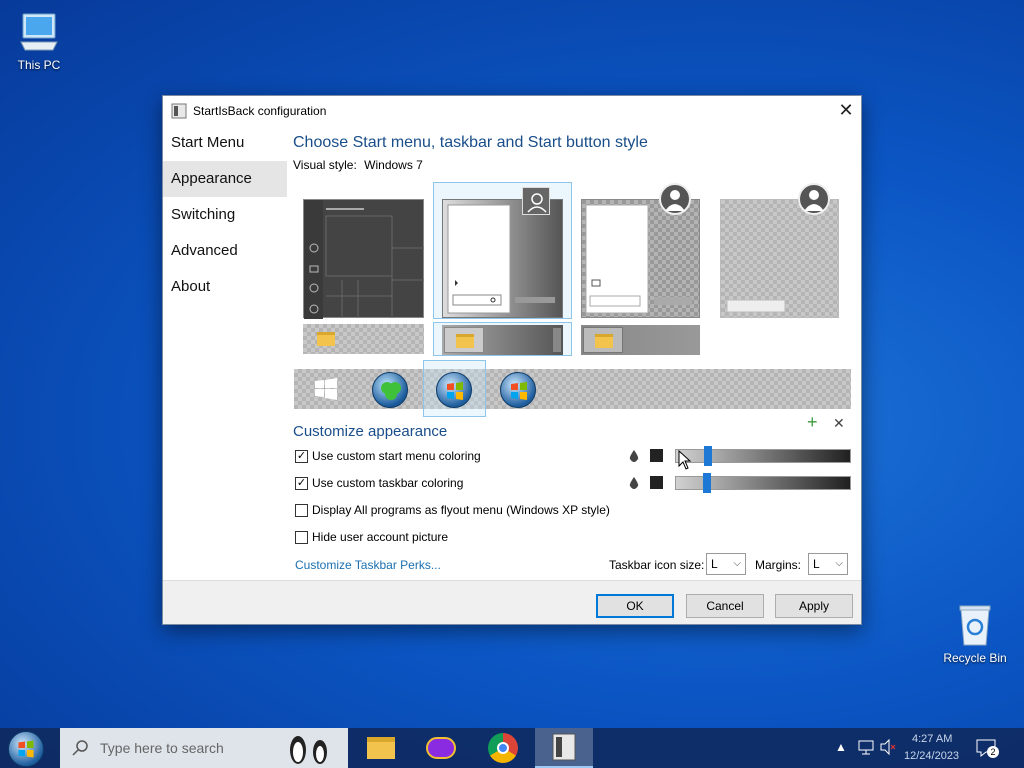 The image size is (1024, 768). Describe the element at coordinates (812, 422) in the screenshot. I see `add-icon: +` at that location.